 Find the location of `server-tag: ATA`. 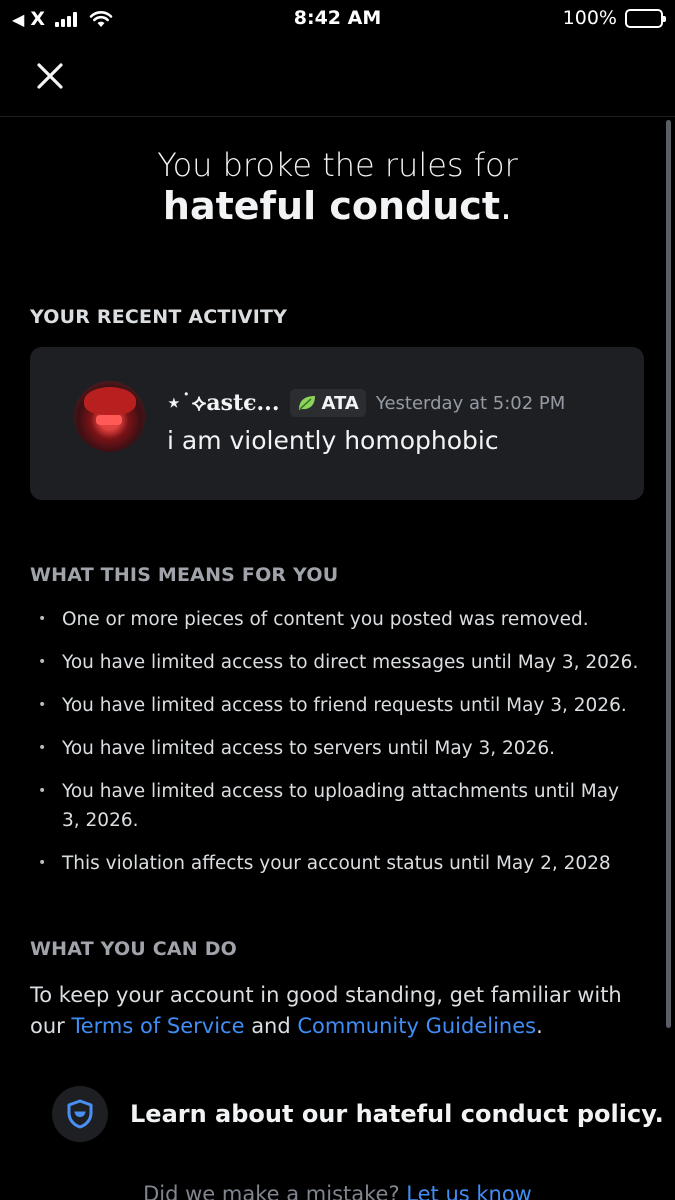

server-tag: ATA is located at coordinates (327, 403).